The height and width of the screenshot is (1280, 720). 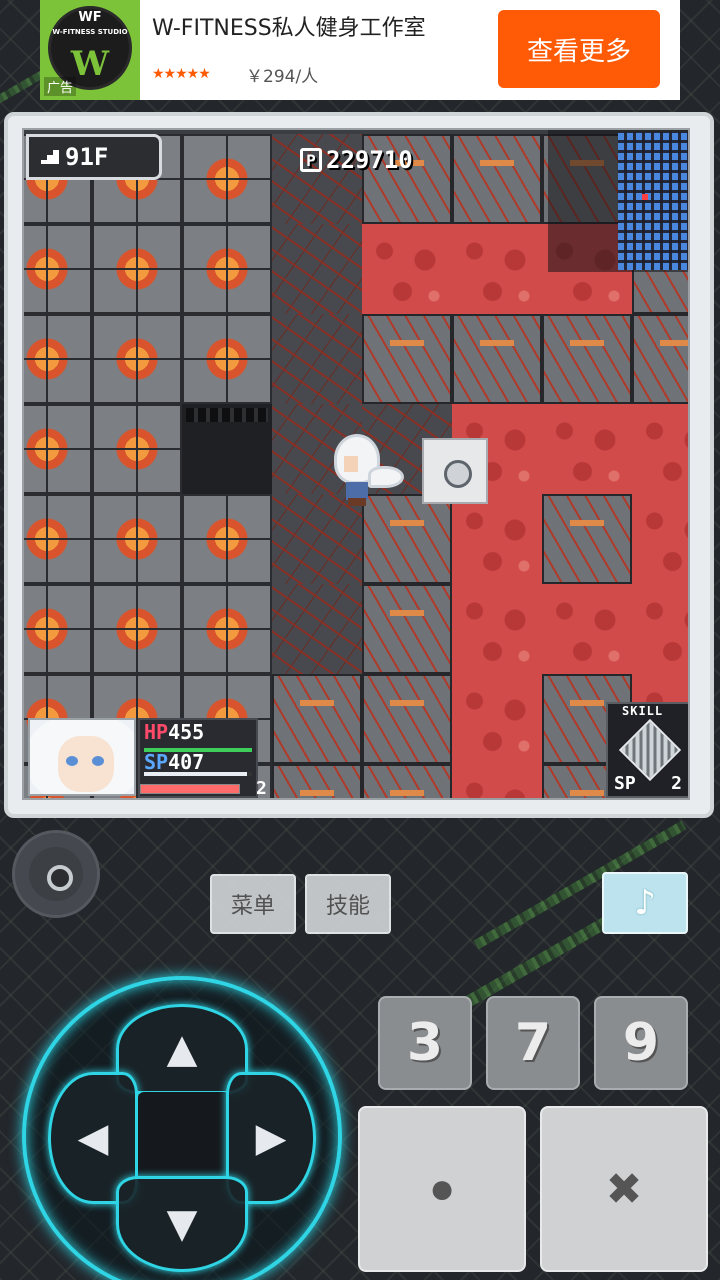 What do you see at coordinates (253, 904) in the screenshot?
I see `menu-button: 菜单` at bounding box center [253, 904].